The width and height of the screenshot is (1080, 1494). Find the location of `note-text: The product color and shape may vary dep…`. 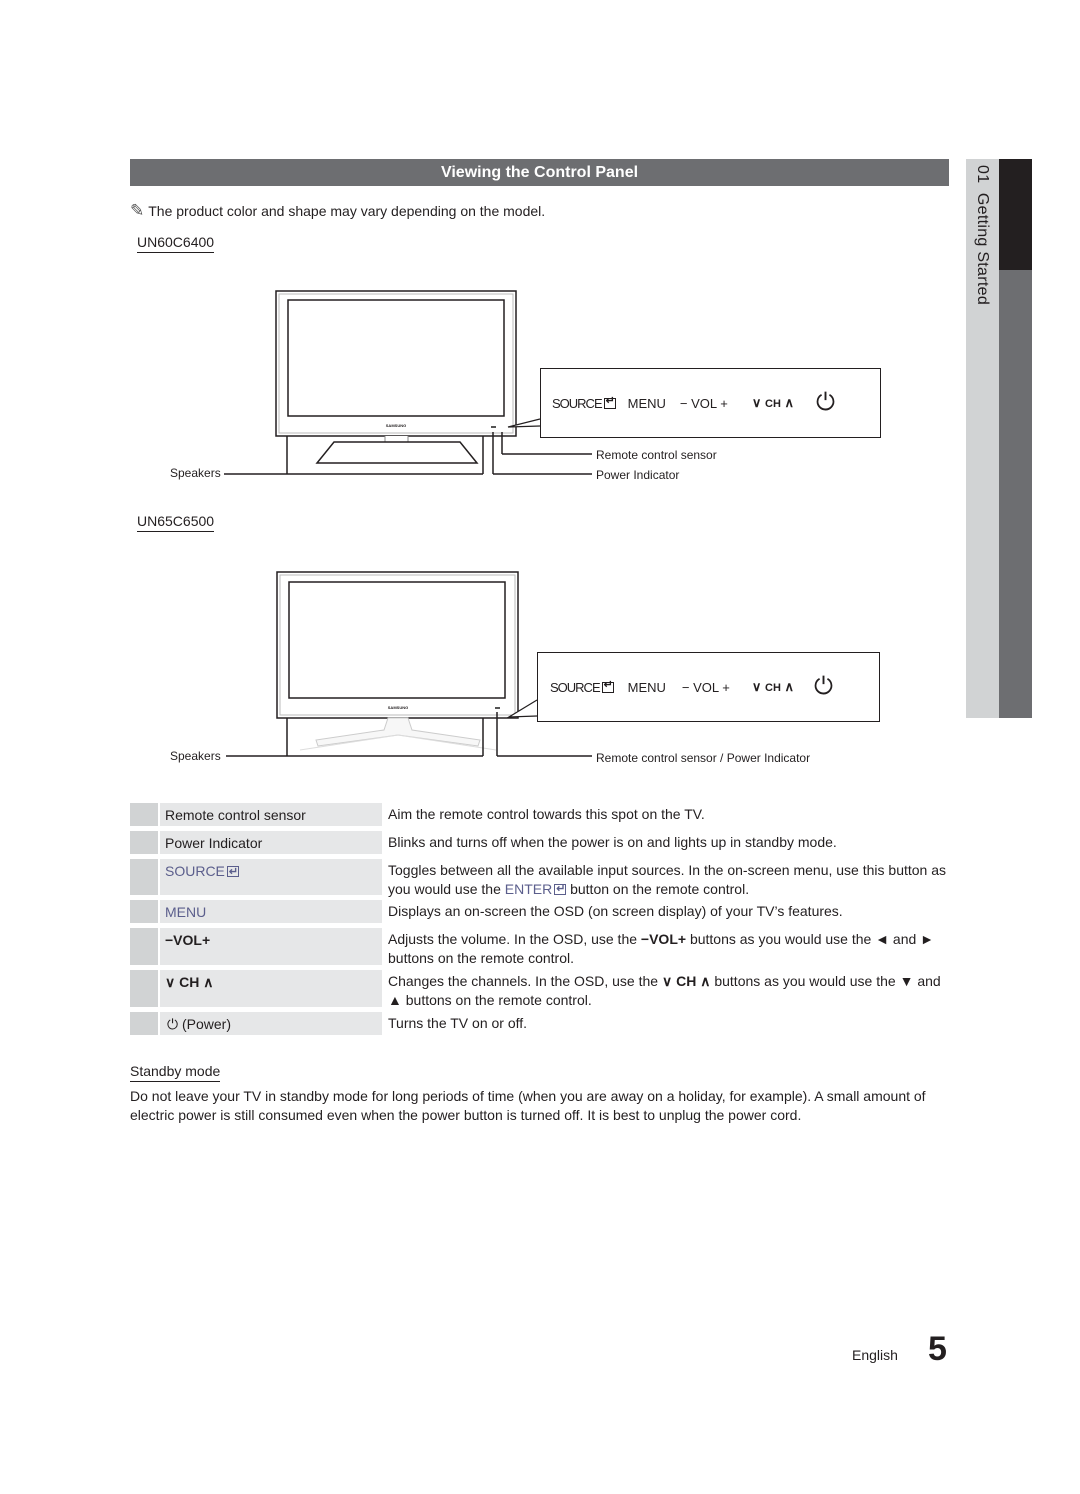

note-text: The product color and shape may vary dep… is located at coordinates (347, 211).